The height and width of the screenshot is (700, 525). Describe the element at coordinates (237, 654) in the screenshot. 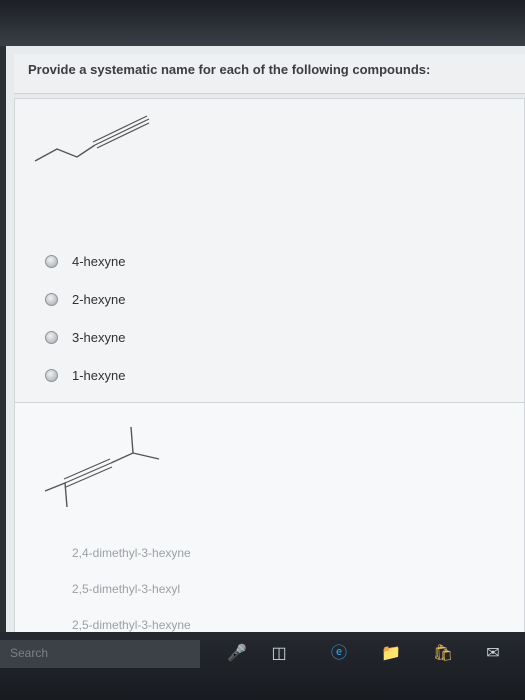

I see `microphone-icon: 🎤` at that location.